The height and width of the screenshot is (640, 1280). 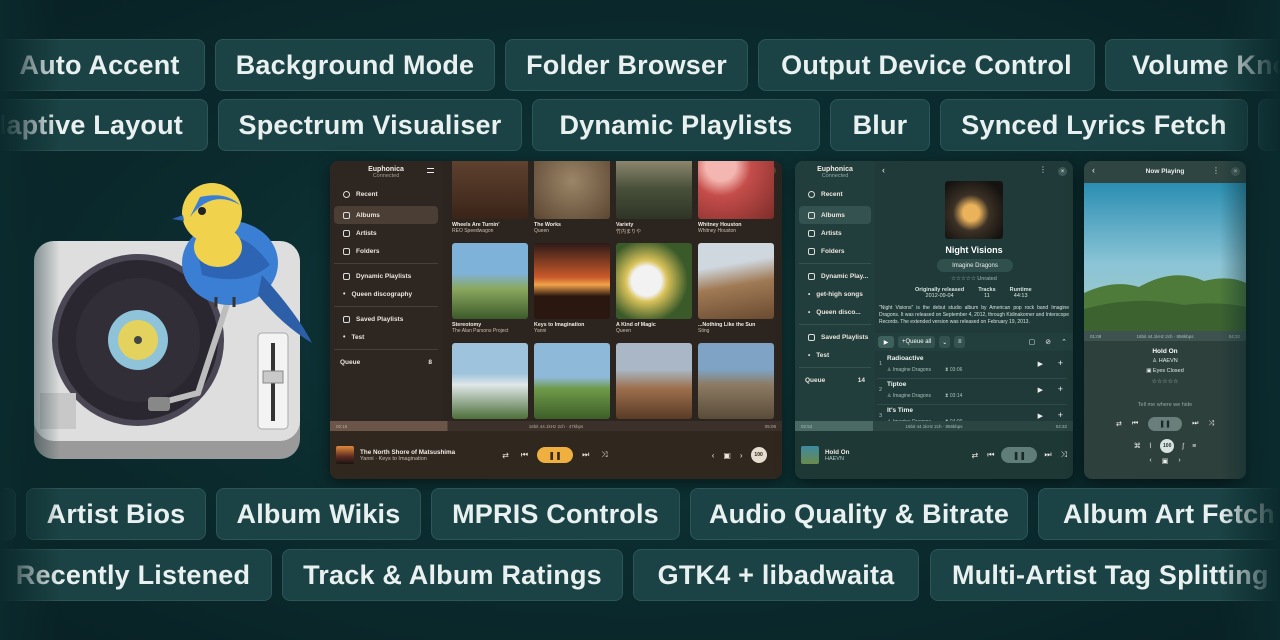 I want to click on queue-all-button: + Queue all, so click(x=917, y=342).